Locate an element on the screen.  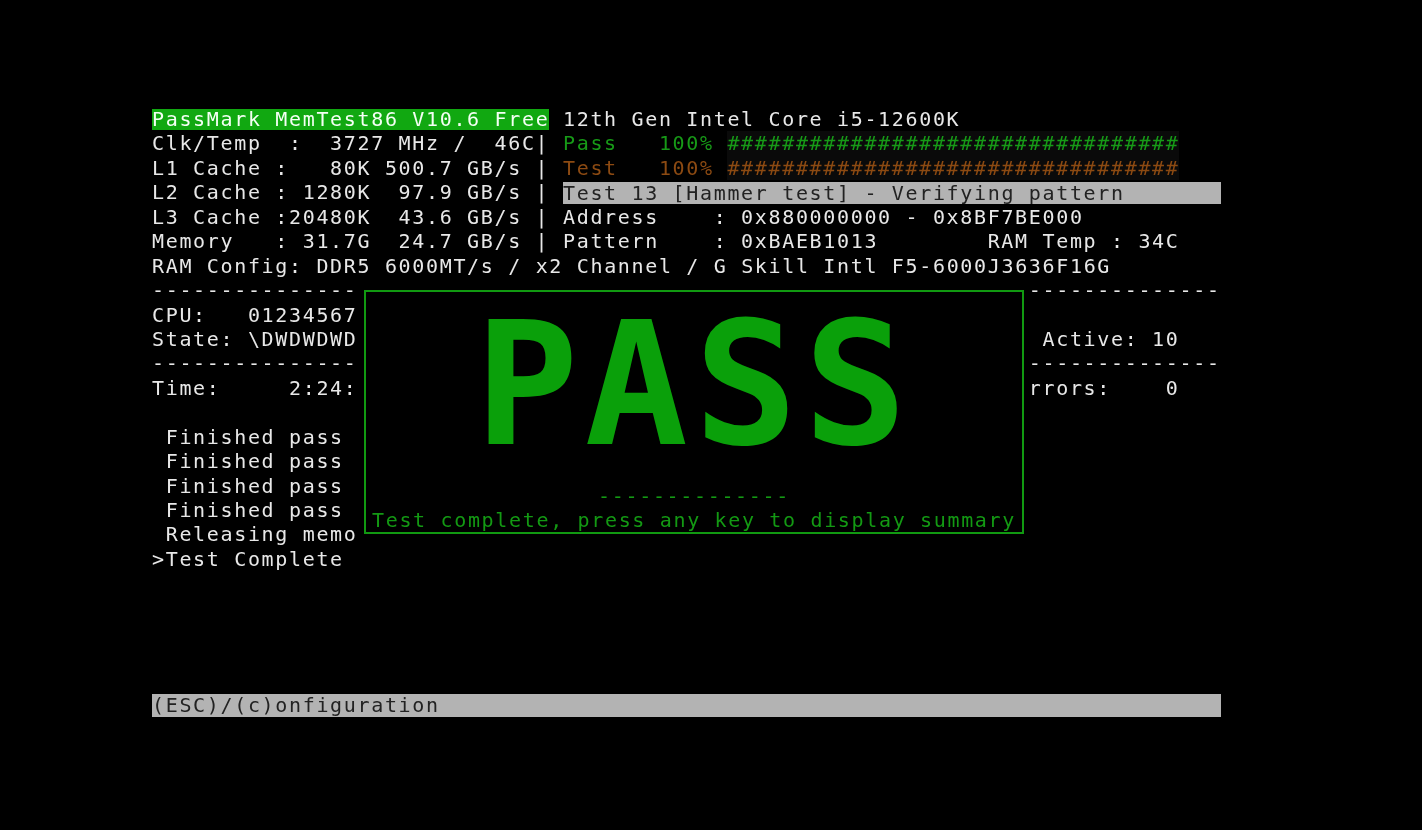
ram-config: RAM Config: DDR5 6000MT/s / x2 Channel / G Skill Intl F5-6000J3636F16G is located at coordinates (632, 266).